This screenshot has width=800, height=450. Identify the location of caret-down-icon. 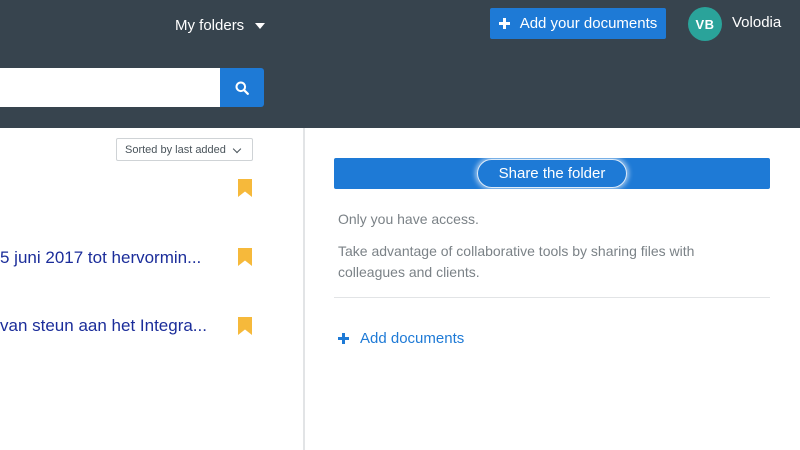
(260, 26).